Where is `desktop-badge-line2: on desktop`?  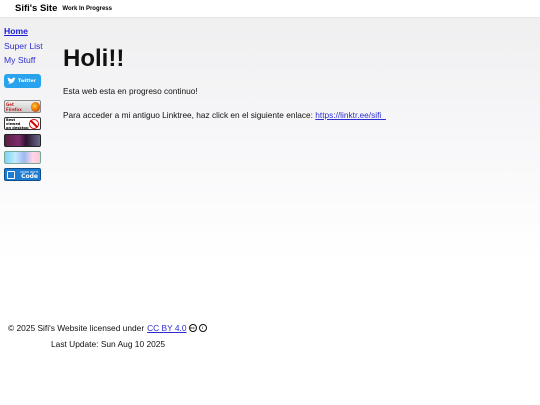
desktop-badge-line2: on desktop is located at coordinates (17, 127).